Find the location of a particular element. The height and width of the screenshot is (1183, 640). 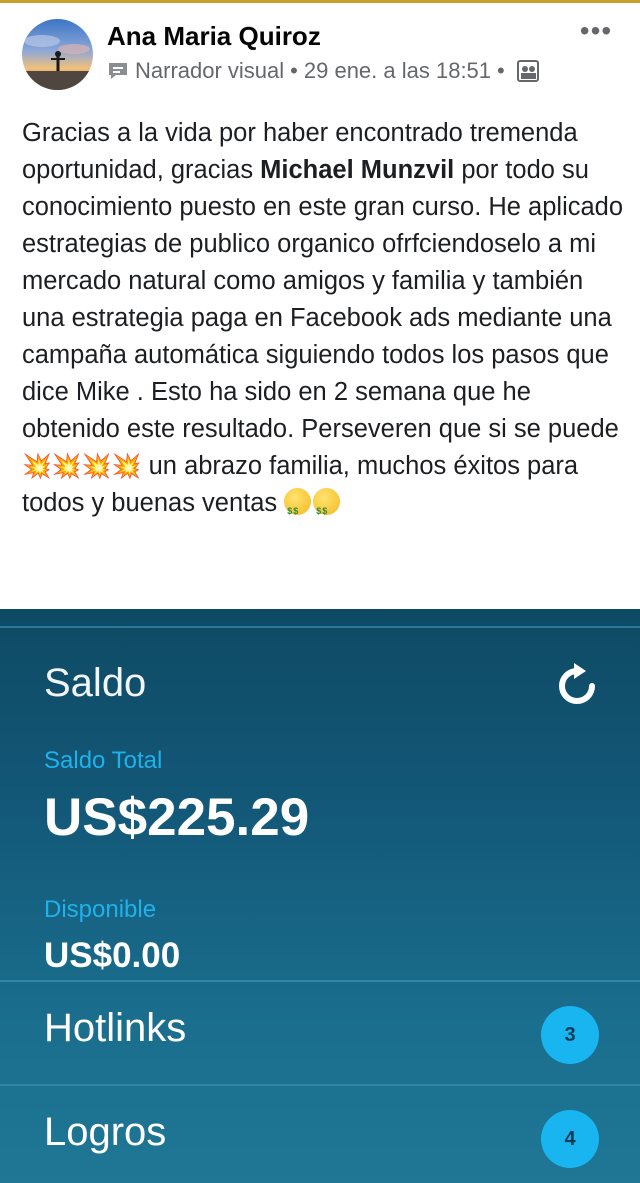

collision-emoji: 💥💥💥💥 is located at coordinates (82, 466).